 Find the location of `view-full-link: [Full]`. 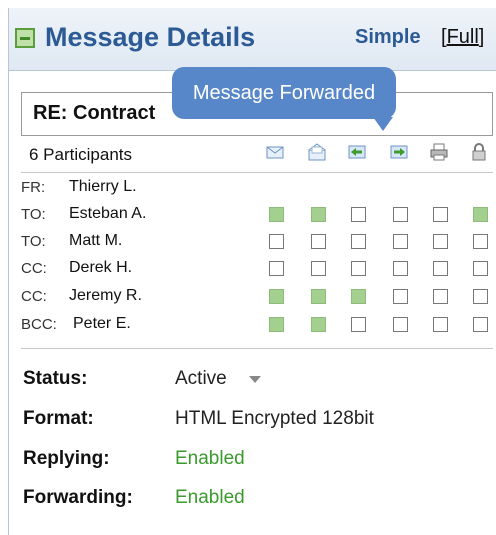

view-full-link: [Full] is located at coordinates (462, 37).